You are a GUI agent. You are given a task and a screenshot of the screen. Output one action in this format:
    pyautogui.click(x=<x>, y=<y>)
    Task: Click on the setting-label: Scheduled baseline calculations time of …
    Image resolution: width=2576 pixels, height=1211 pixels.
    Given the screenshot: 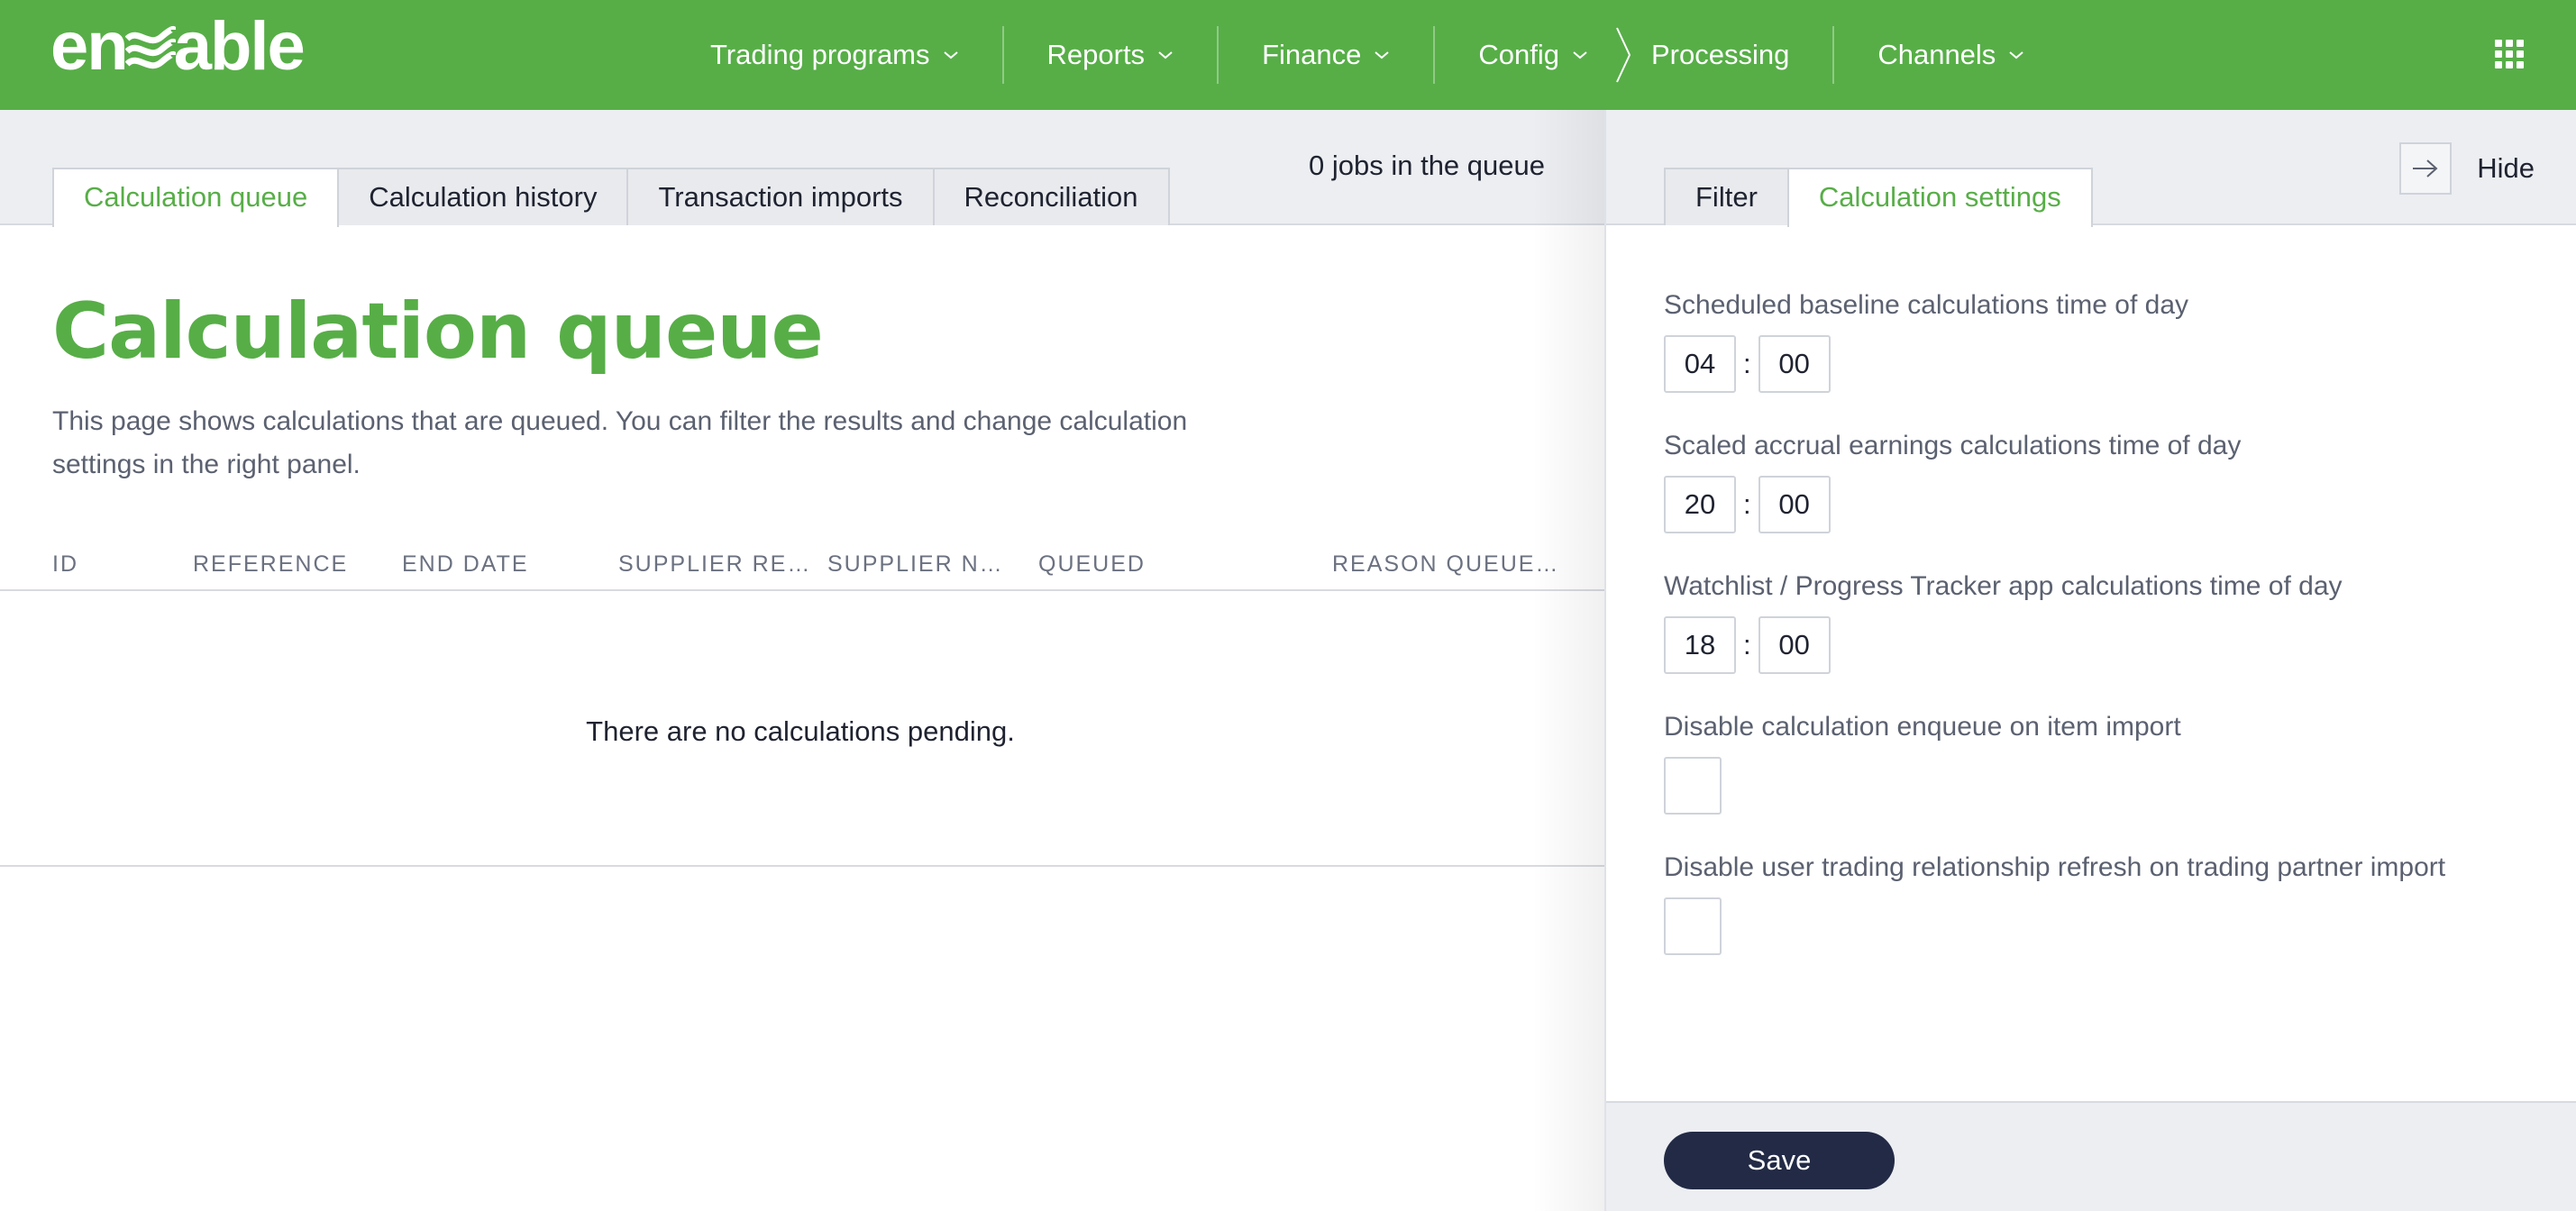 What is the action you would take?
    pyautogui.click(x=1926, y=305)
    